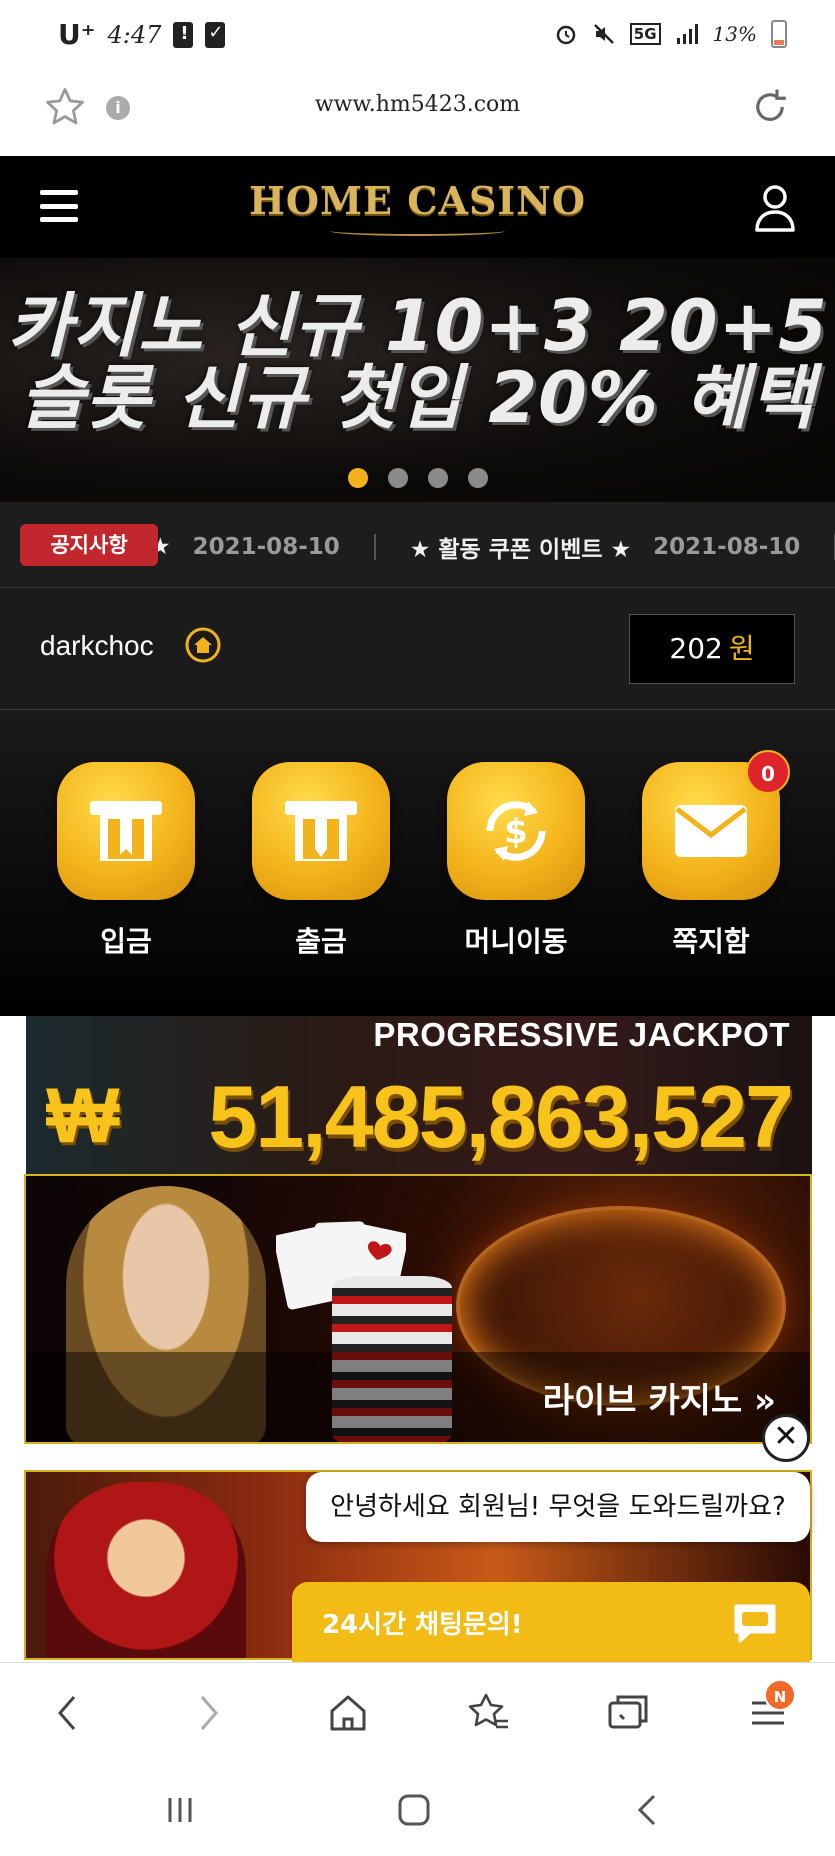 Image resolution: width=835 pixels, height=1856 pixels. What do you see at coordinates (780, 1695) in the screenshot?
I see `menu-new-badge: N` at bounding box center [780, 1695].